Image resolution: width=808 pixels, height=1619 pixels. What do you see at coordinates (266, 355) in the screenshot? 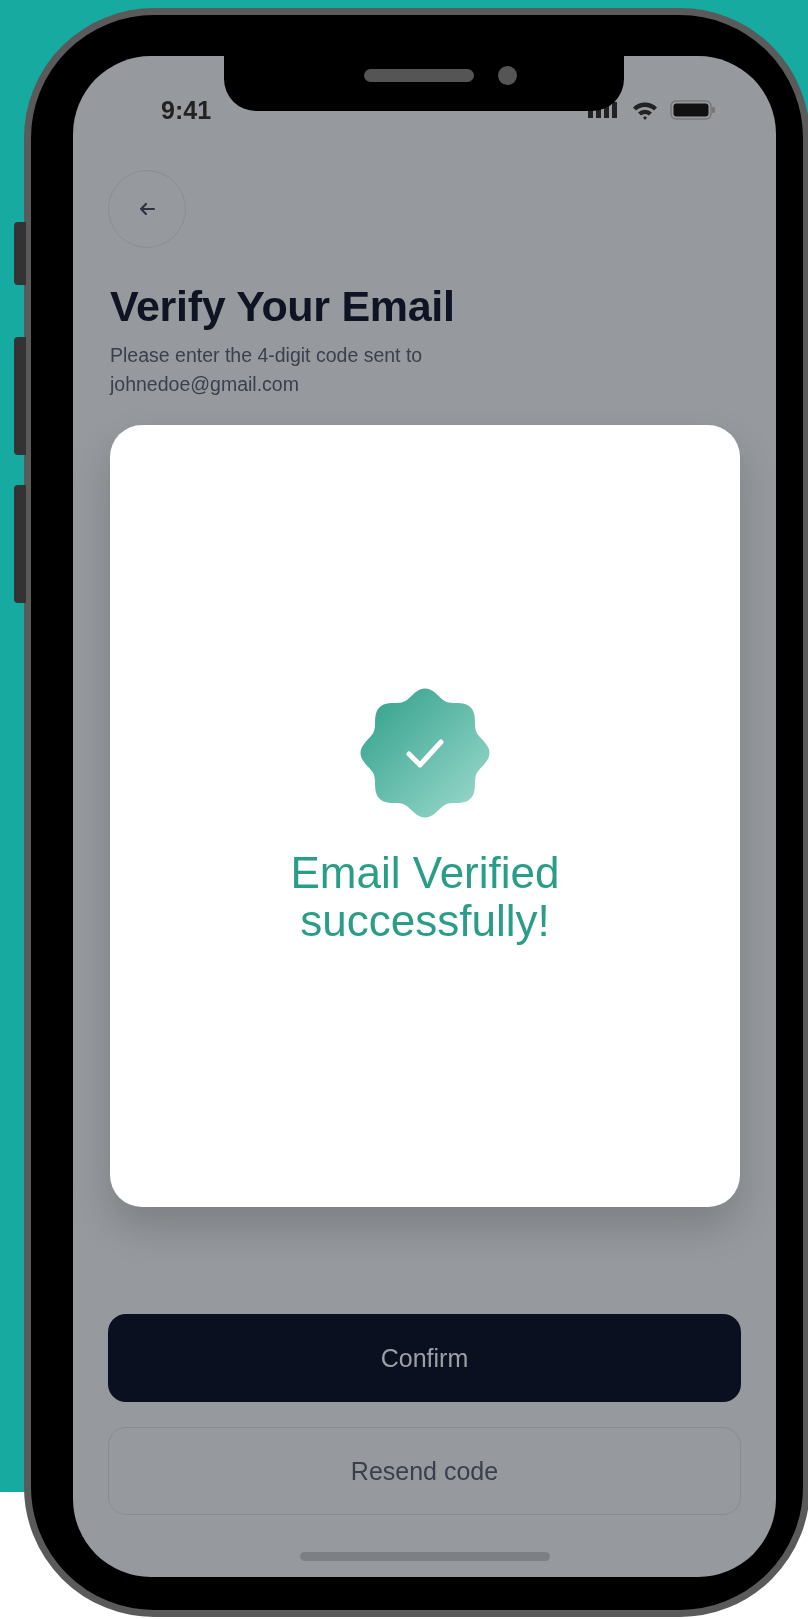
I see `instruction-text: Please enter the 4-digit code sent to` at bounding box center [266, 355].